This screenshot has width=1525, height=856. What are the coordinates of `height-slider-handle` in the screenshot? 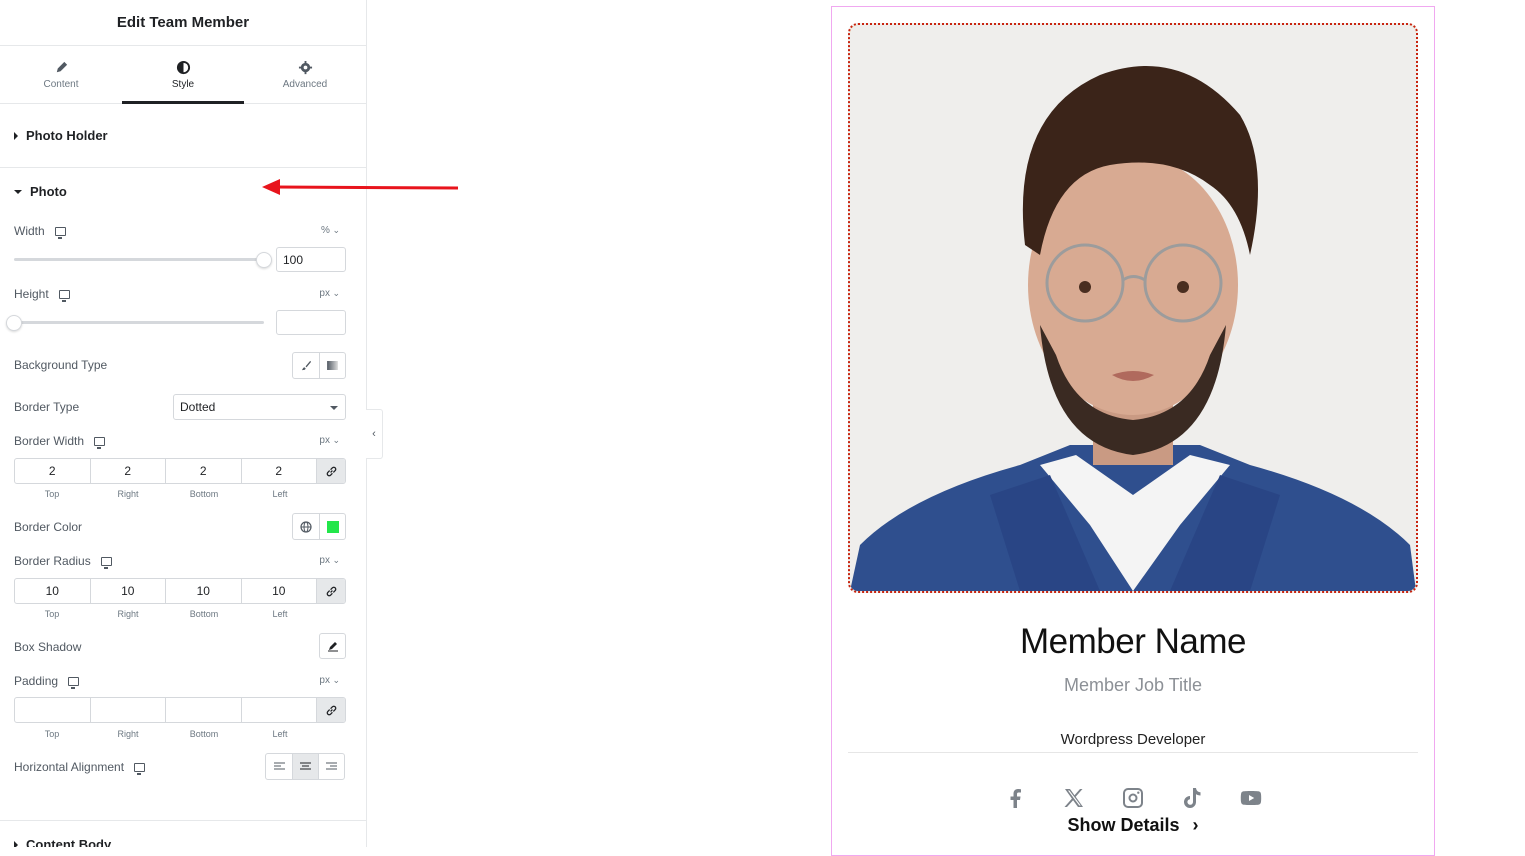 It's located at (14, 323).